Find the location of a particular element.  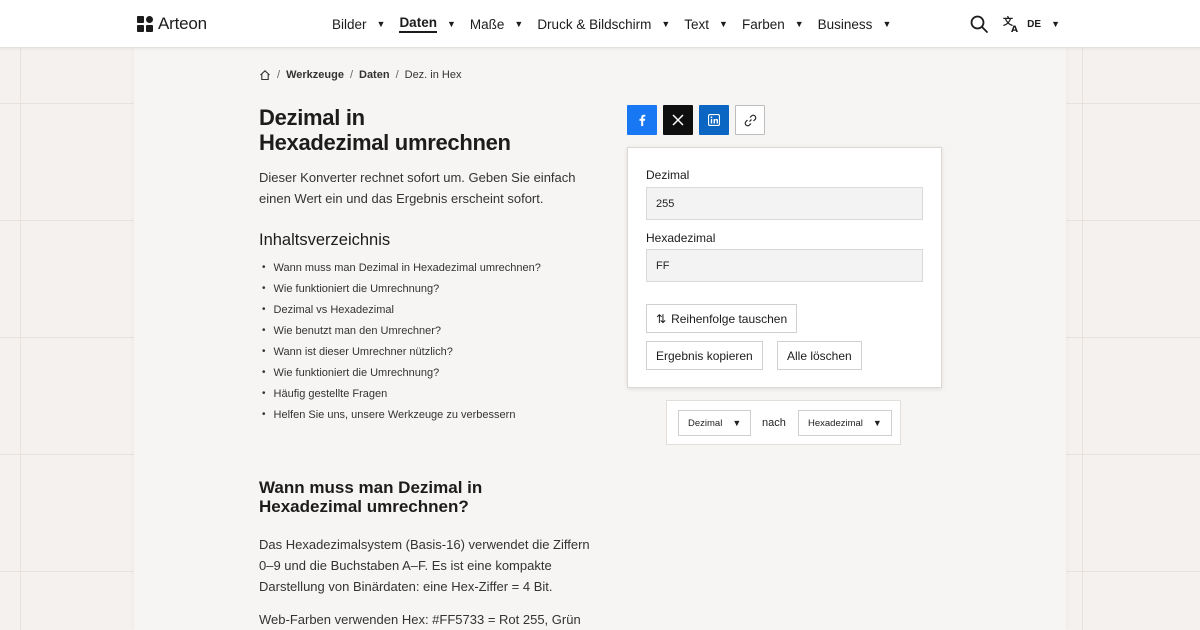

toc-item: Wann ist dieser Umrechner nützlich? is located at coordinates (429, 351).